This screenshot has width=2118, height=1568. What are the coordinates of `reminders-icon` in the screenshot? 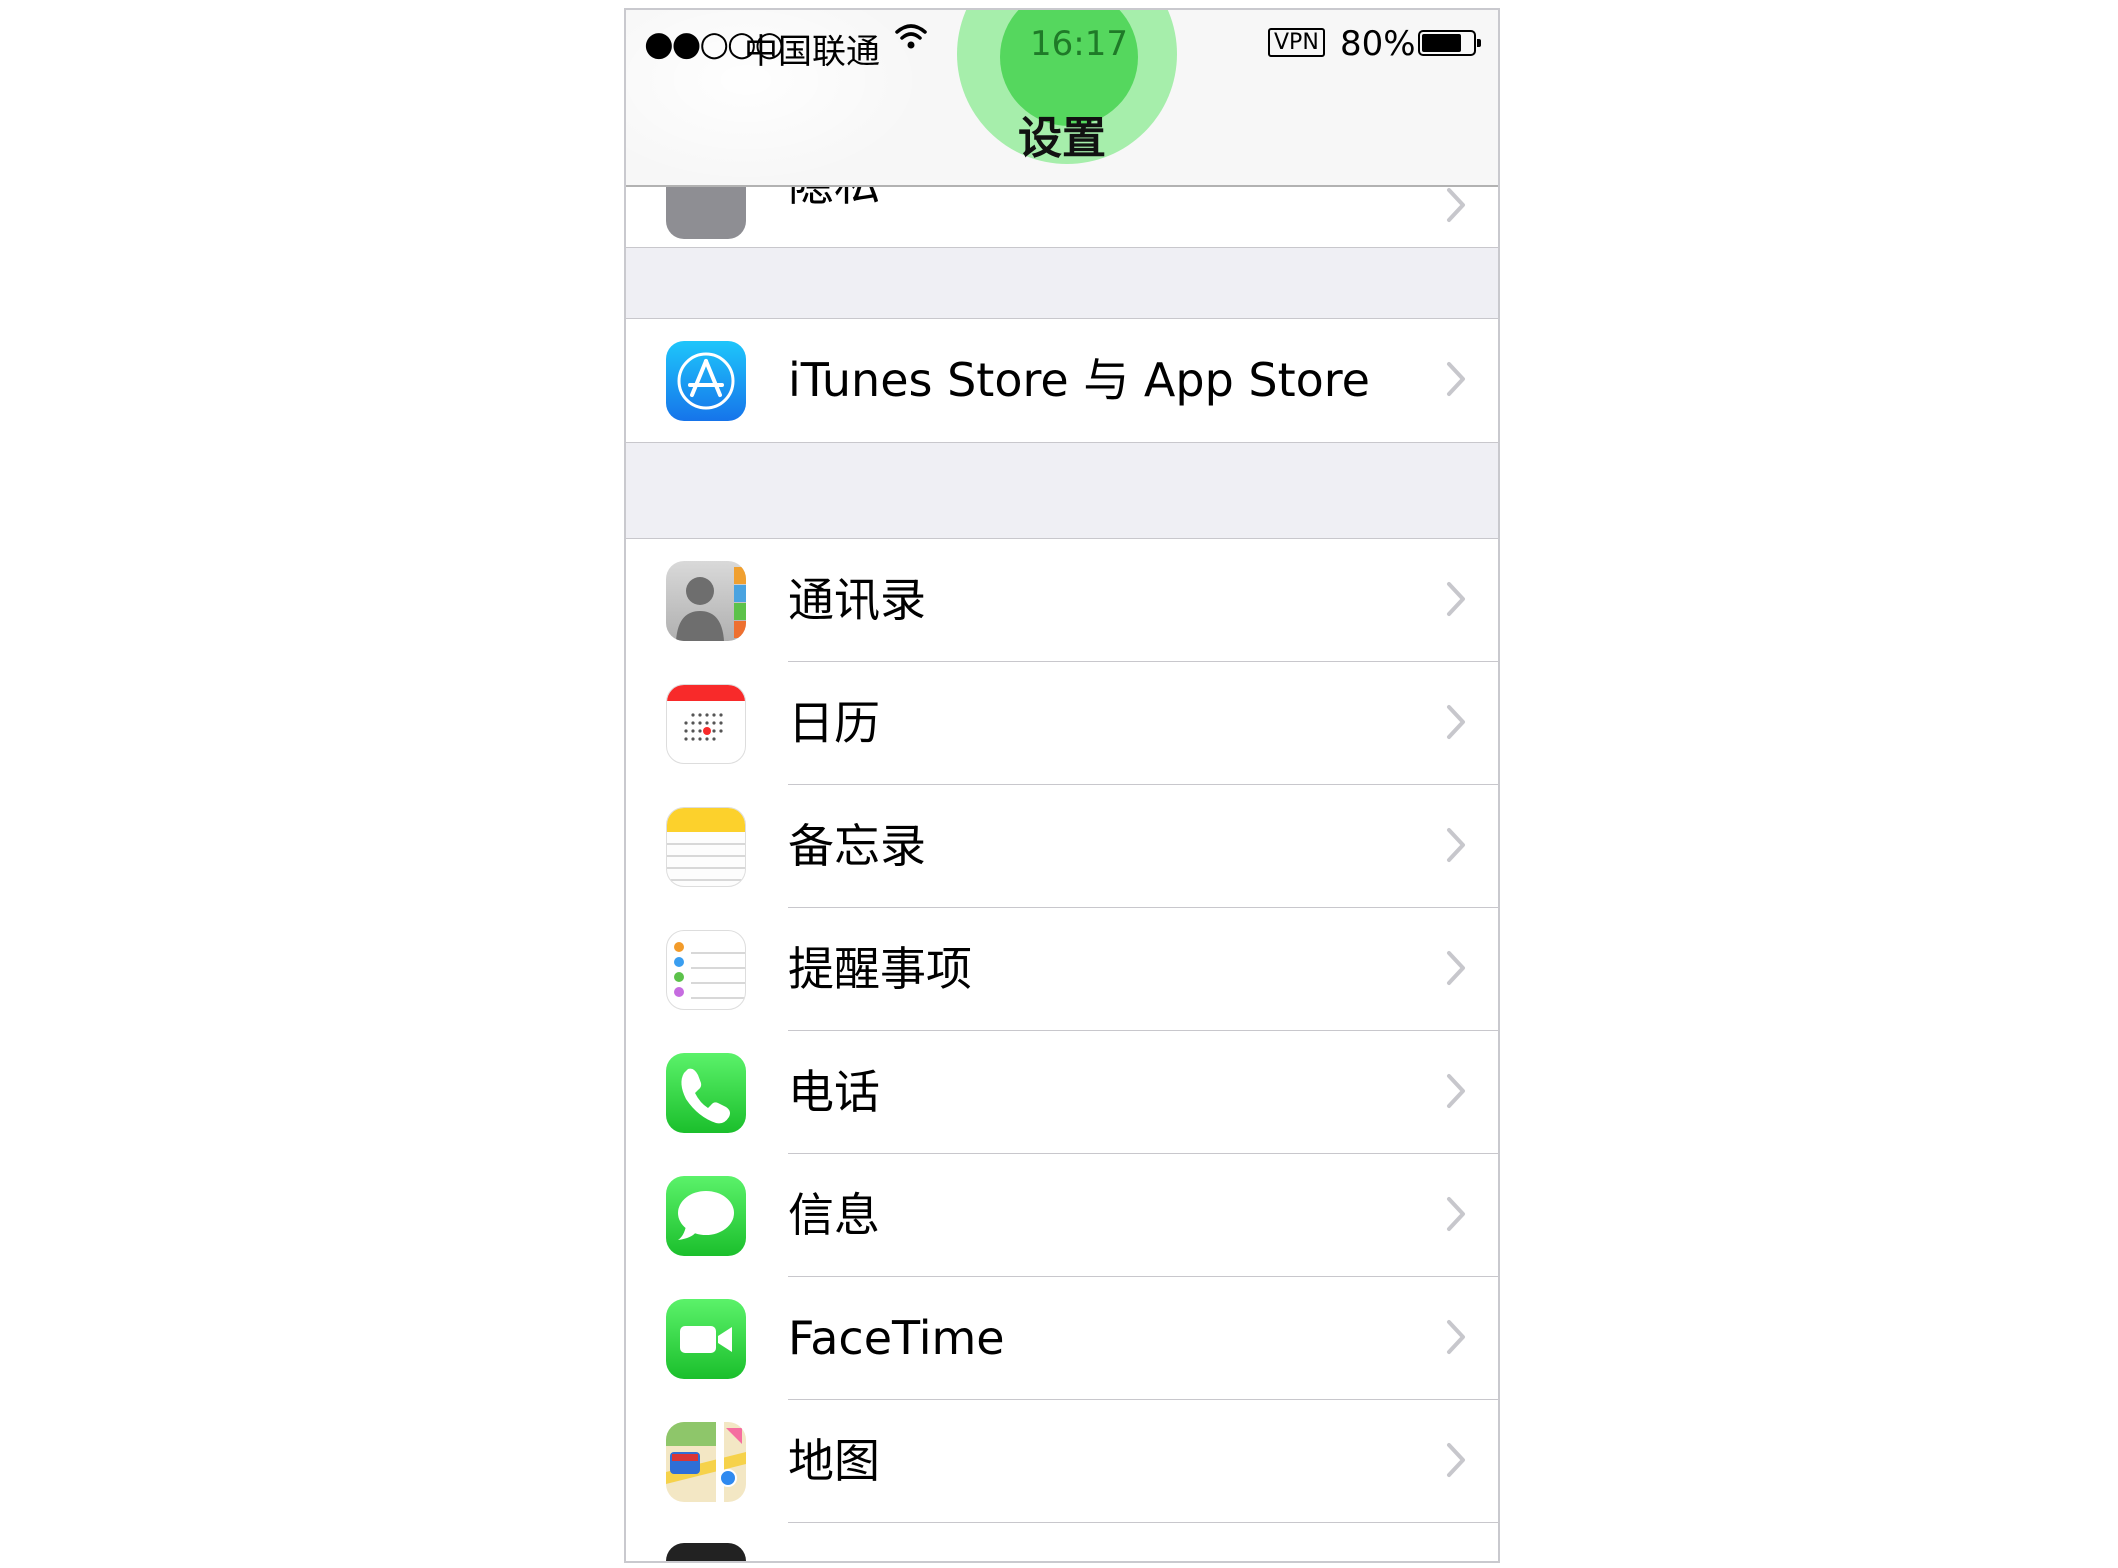 It's located at (706, 970).